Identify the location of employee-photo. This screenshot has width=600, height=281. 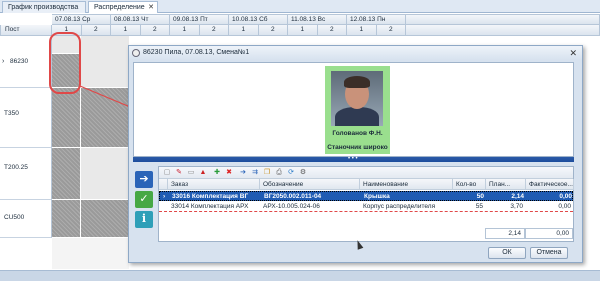
(357, 98).